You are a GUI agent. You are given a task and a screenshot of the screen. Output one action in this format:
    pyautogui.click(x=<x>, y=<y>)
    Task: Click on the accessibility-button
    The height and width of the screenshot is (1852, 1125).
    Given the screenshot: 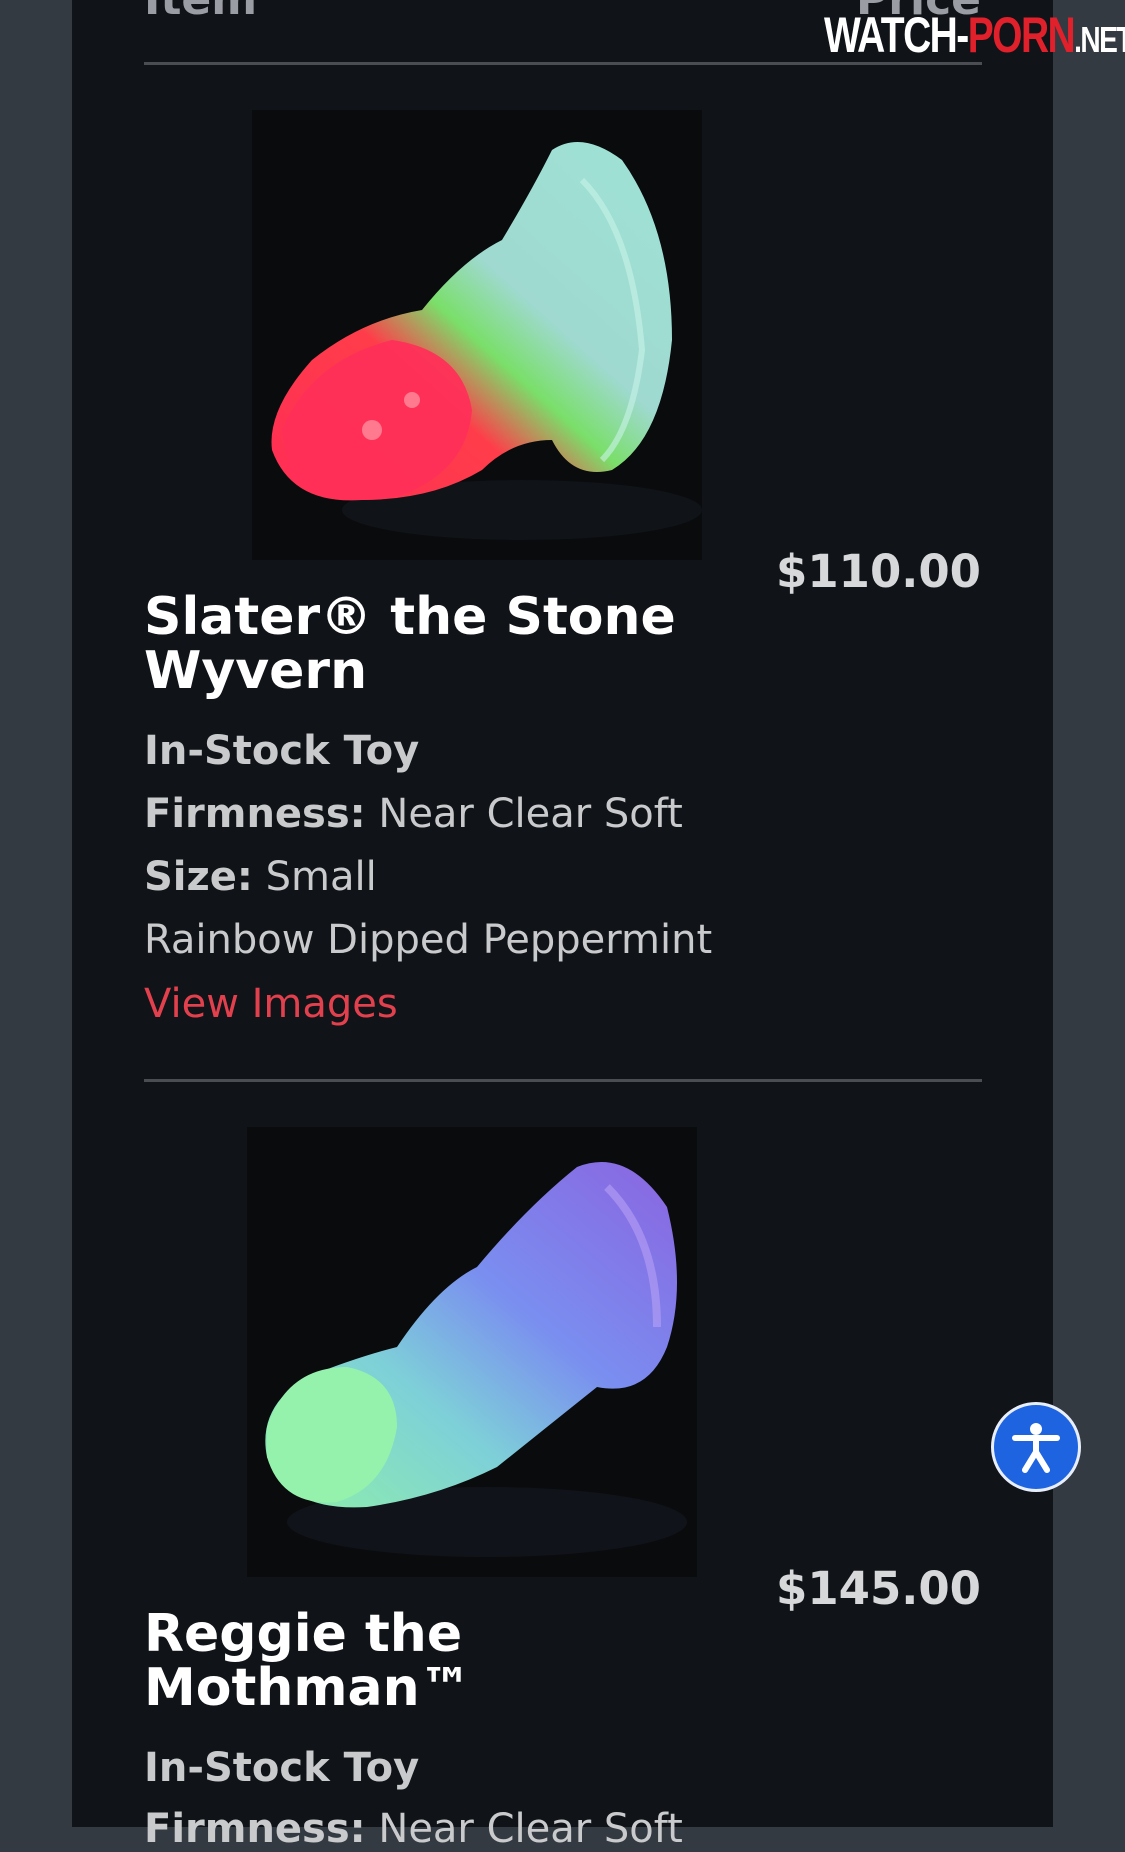 What is the action you would take?
    pyautogui.click(x=1036, y=1447)
    